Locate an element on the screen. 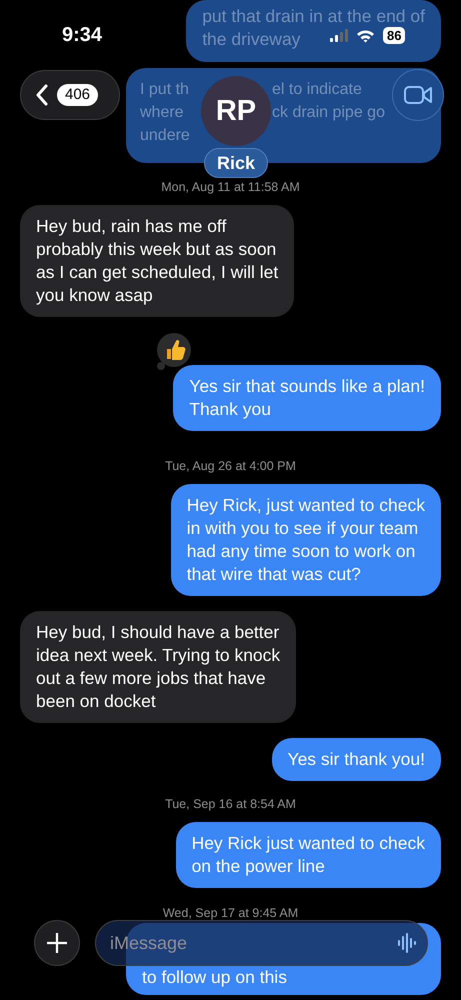 The image size is (461, 1000). message-text: Hey Rick, just wanted to check is located at coordinates (305, 505).